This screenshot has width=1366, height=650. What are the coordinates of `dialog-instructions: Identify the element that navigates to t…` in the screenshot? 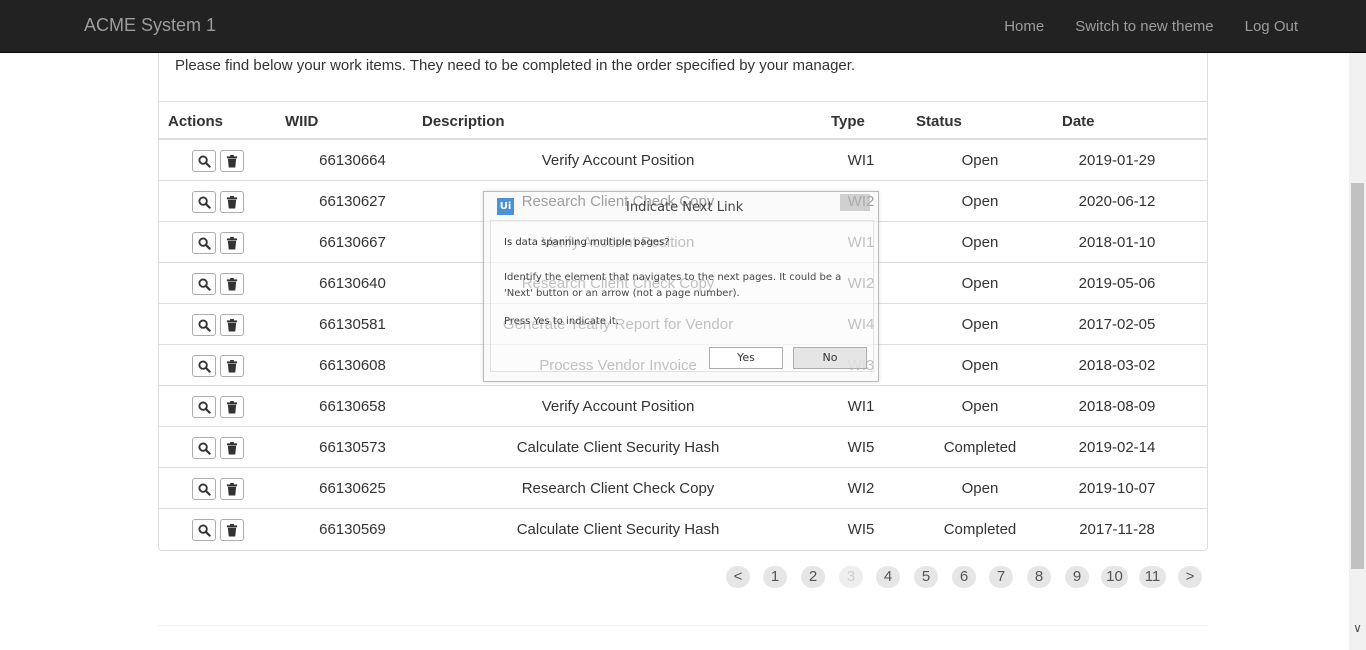 It's located at (684, 286).